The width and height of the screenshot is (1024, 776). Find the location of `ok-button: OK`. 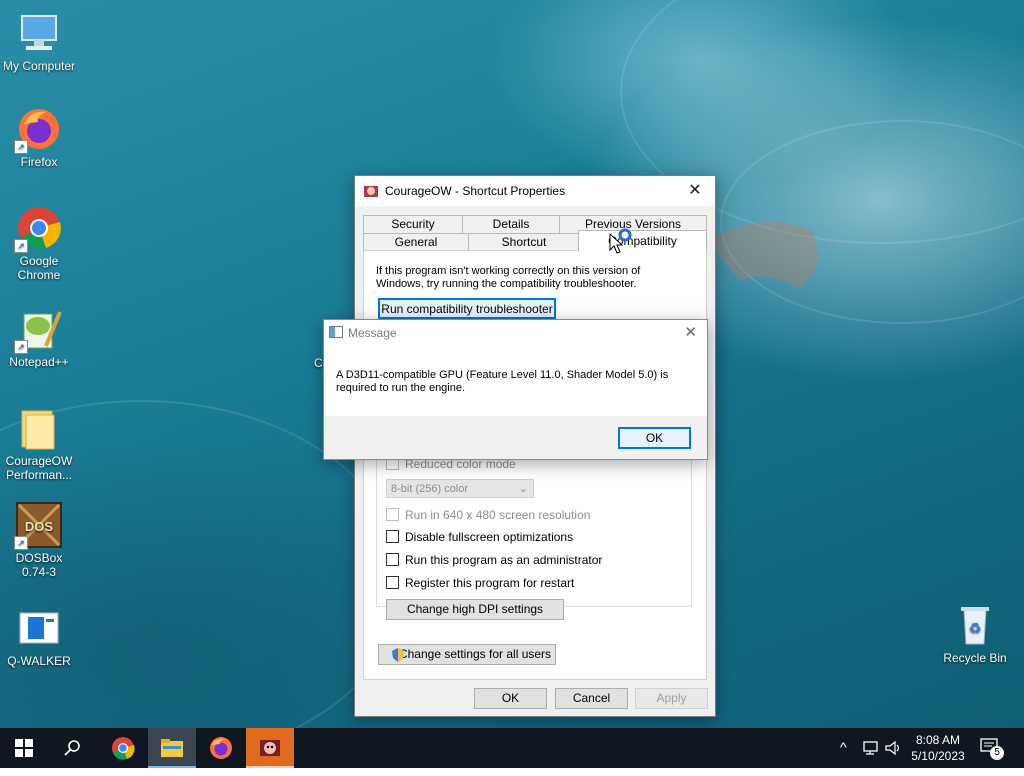

ok-button: OK is located at coordinates (510, 698).